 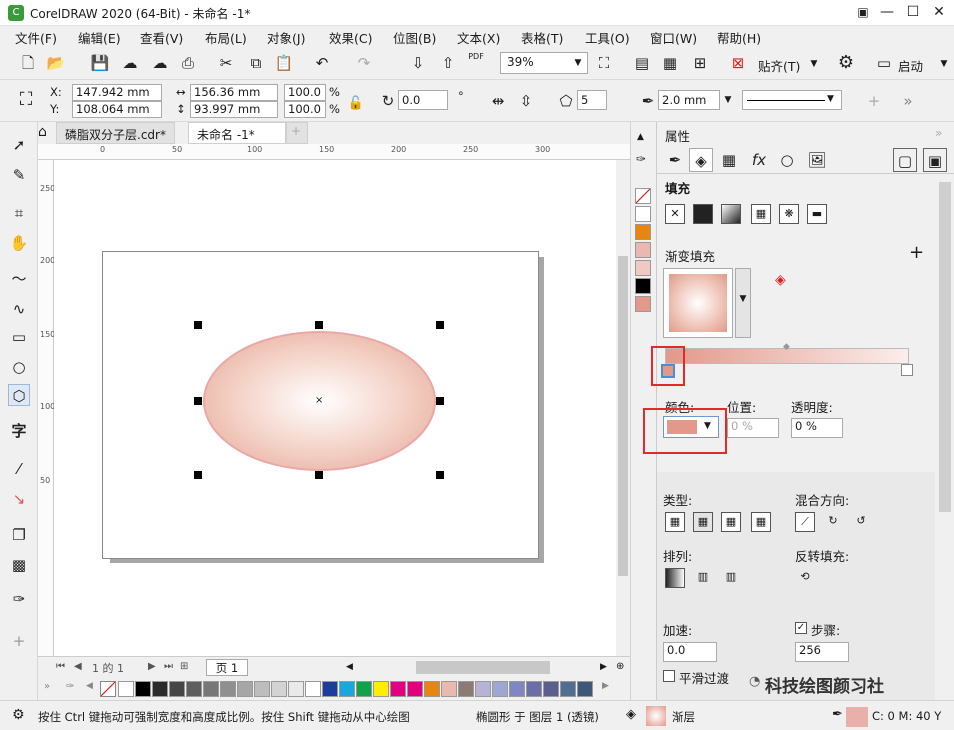 I want to click on bitmap-icon: 🖼, so click(x=817, y=160).